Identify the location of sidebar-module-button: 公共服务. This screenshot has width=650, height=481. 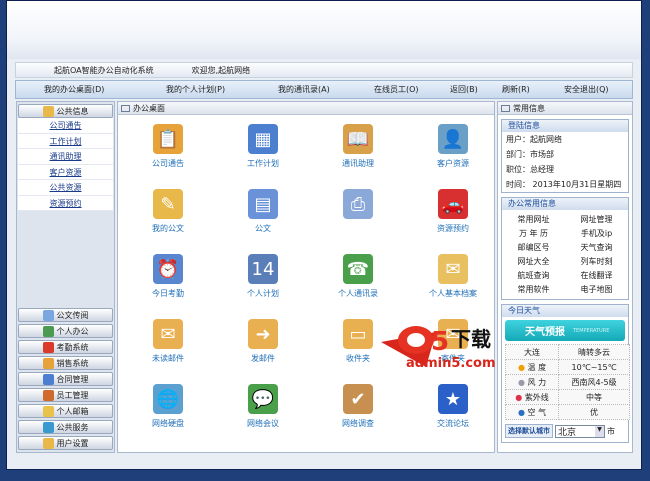
(65, 427).